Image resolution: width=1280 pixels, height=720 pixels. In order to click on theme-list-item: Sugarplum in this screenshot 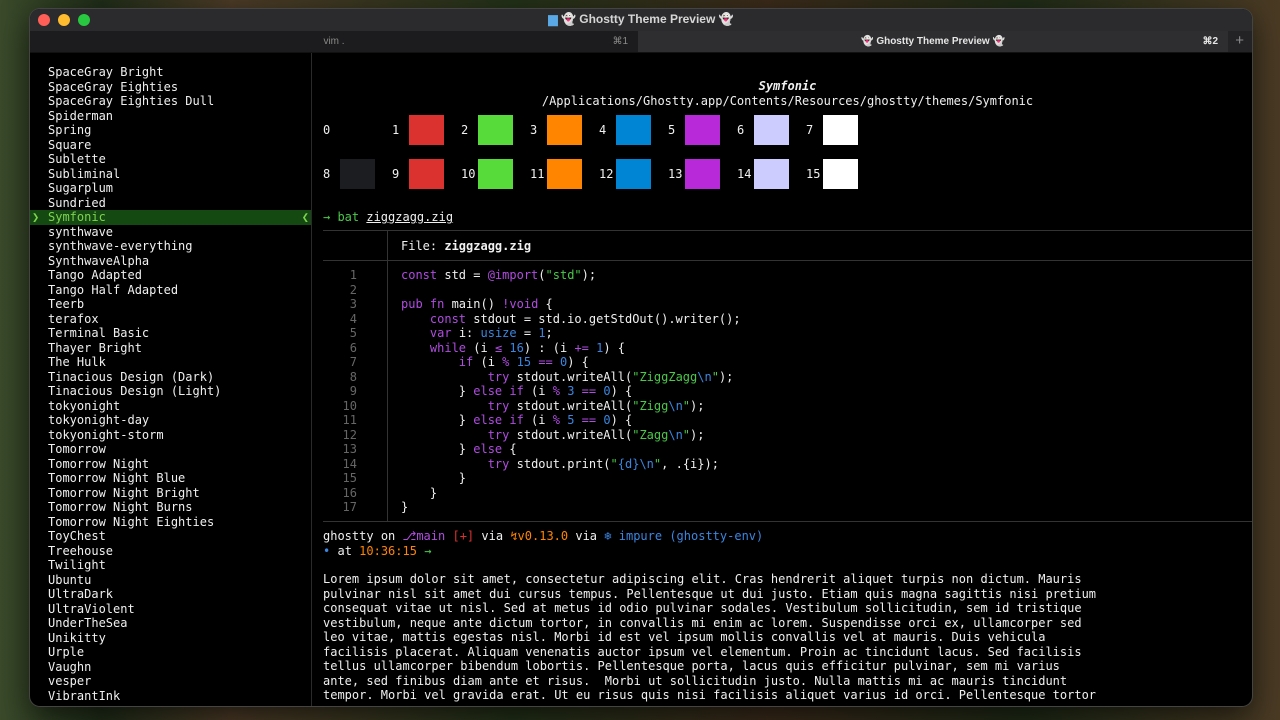, I will do `click(170, 188)`.